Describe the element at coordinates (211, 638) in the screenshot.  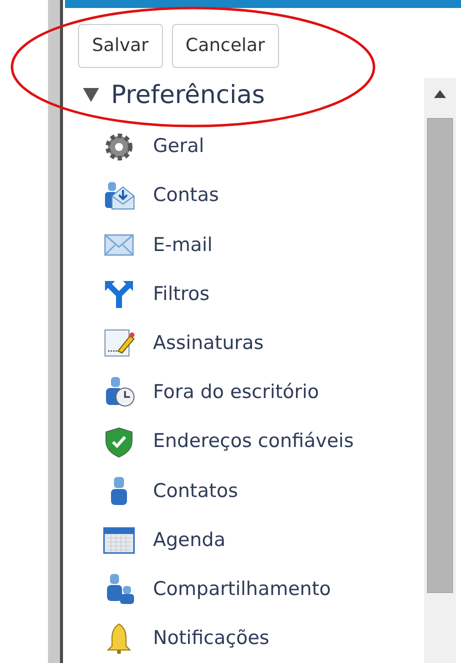
I see `tree-item: Notificações` at that location.